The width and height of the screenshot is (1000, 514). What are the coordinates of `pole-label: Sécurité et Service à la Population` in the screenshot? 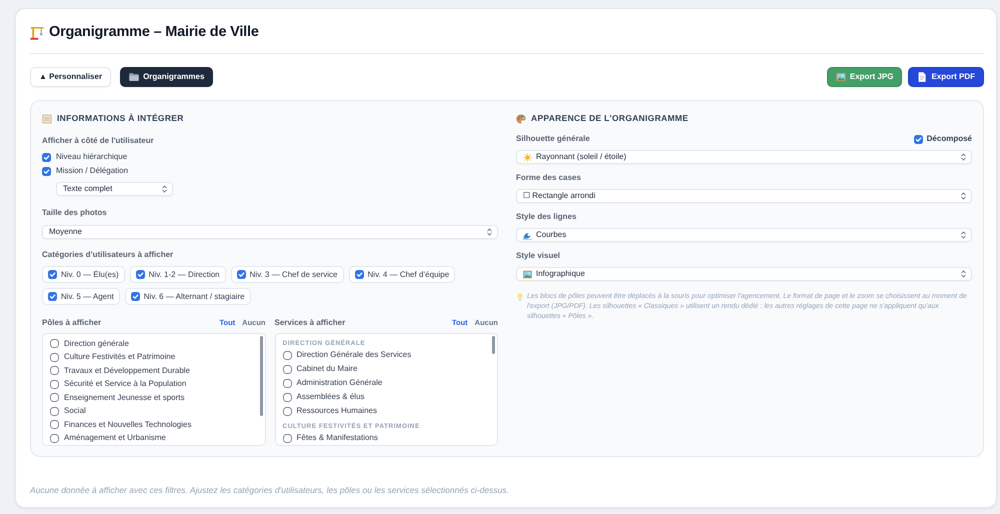 It's located at (125, 384).